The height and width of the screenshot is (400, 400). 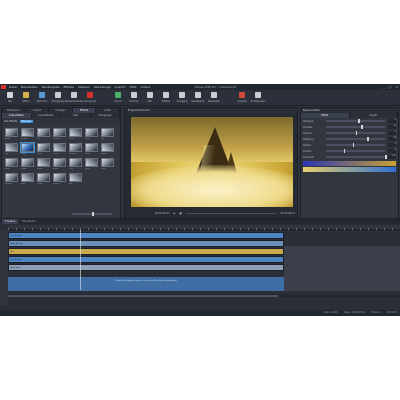 What do you see at coordinates (76, 164) in the screenshot?
I see `effect-thumbnail: Shift` at bounding box center [76, 164].